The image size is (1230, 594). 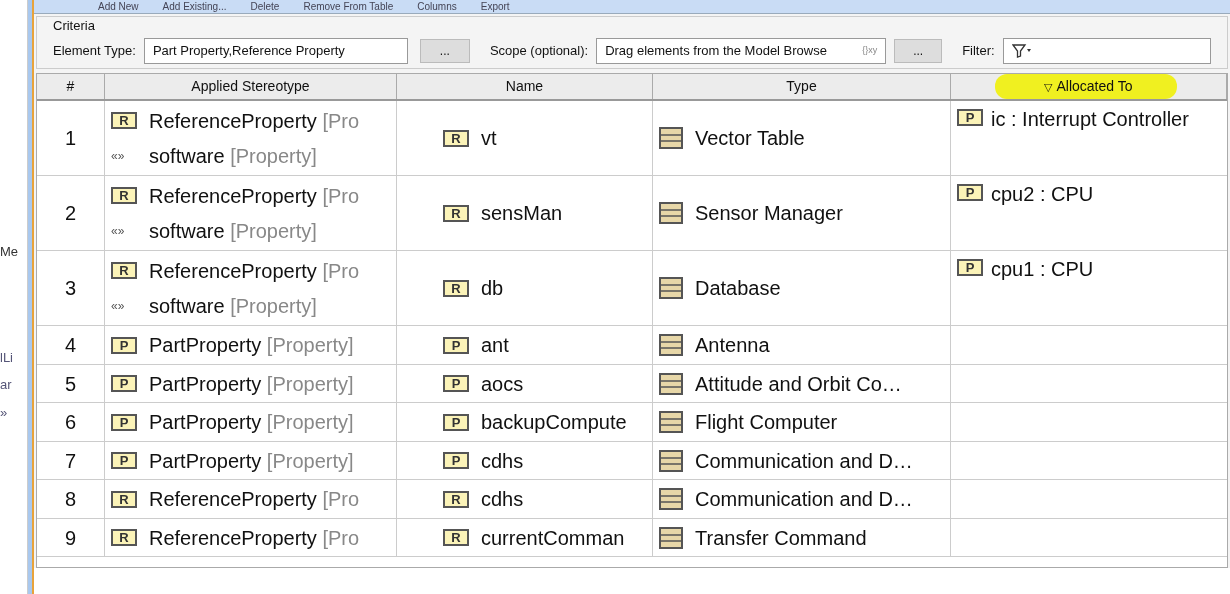 I want to click on name-text: ant, so click(x=495, y=345).